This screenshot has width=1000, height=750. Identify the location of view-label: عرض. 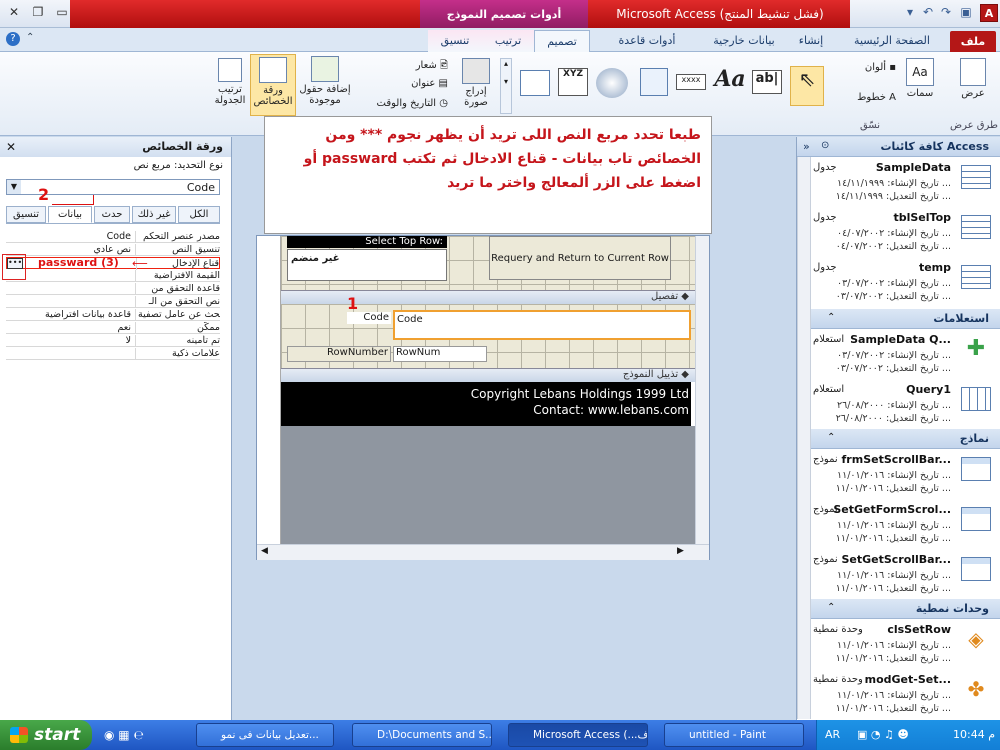
(973, 93).